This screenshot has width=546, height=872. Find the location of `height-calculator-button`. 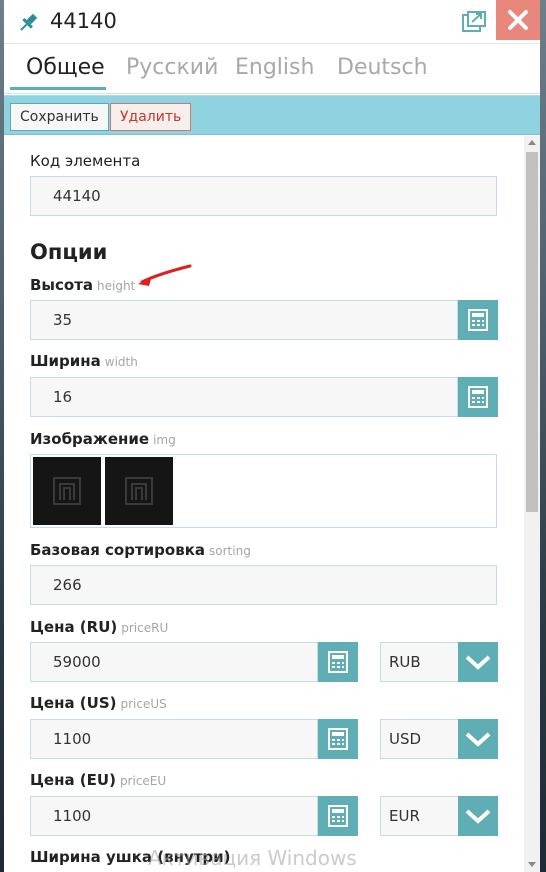

height-calculator-button is located at coordinates (478, 320).